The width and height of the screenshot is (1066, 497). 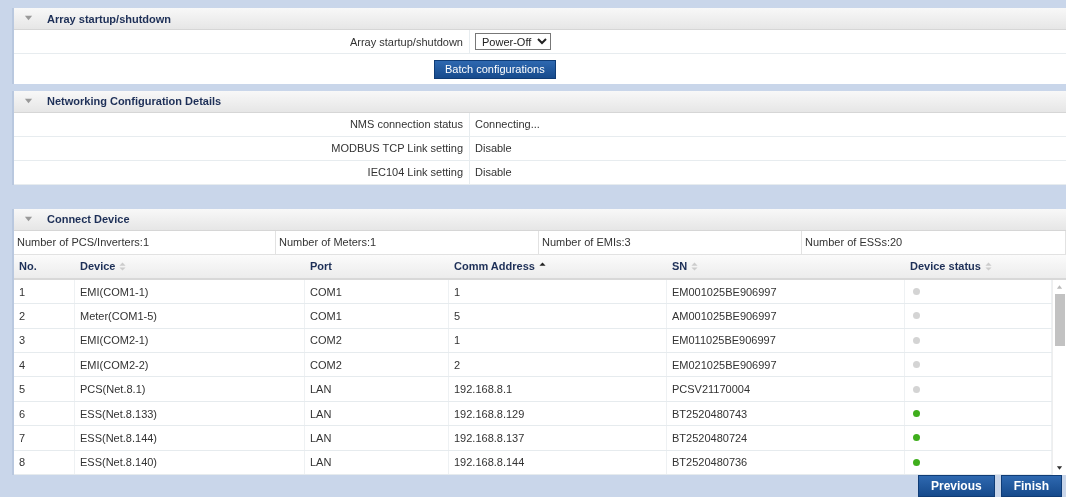 I want to click on section-title: Connect Device, so click(x=88, y=219).